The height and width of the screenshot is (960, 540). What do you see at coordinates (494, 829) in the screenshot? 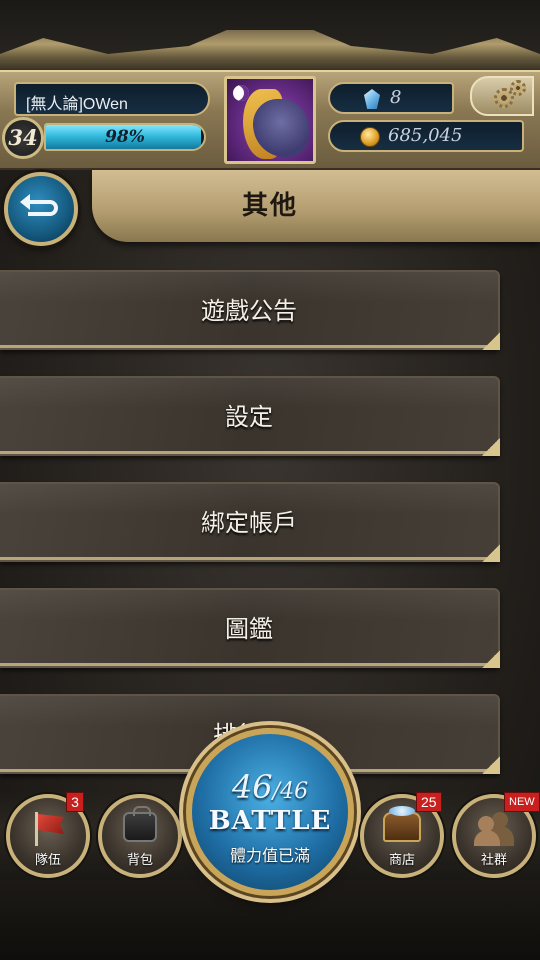
I see `people-icon` at bounding box center [494, 829].